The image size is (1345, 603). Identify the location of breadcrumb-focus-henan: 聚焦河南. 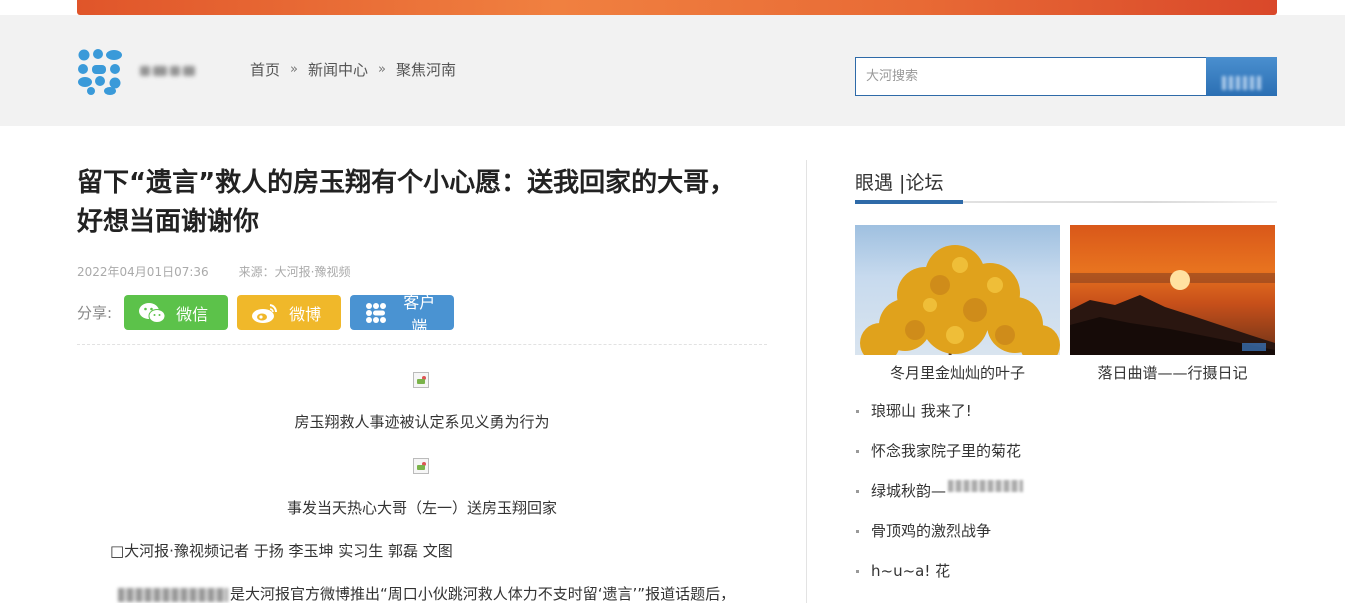
(426, 69).